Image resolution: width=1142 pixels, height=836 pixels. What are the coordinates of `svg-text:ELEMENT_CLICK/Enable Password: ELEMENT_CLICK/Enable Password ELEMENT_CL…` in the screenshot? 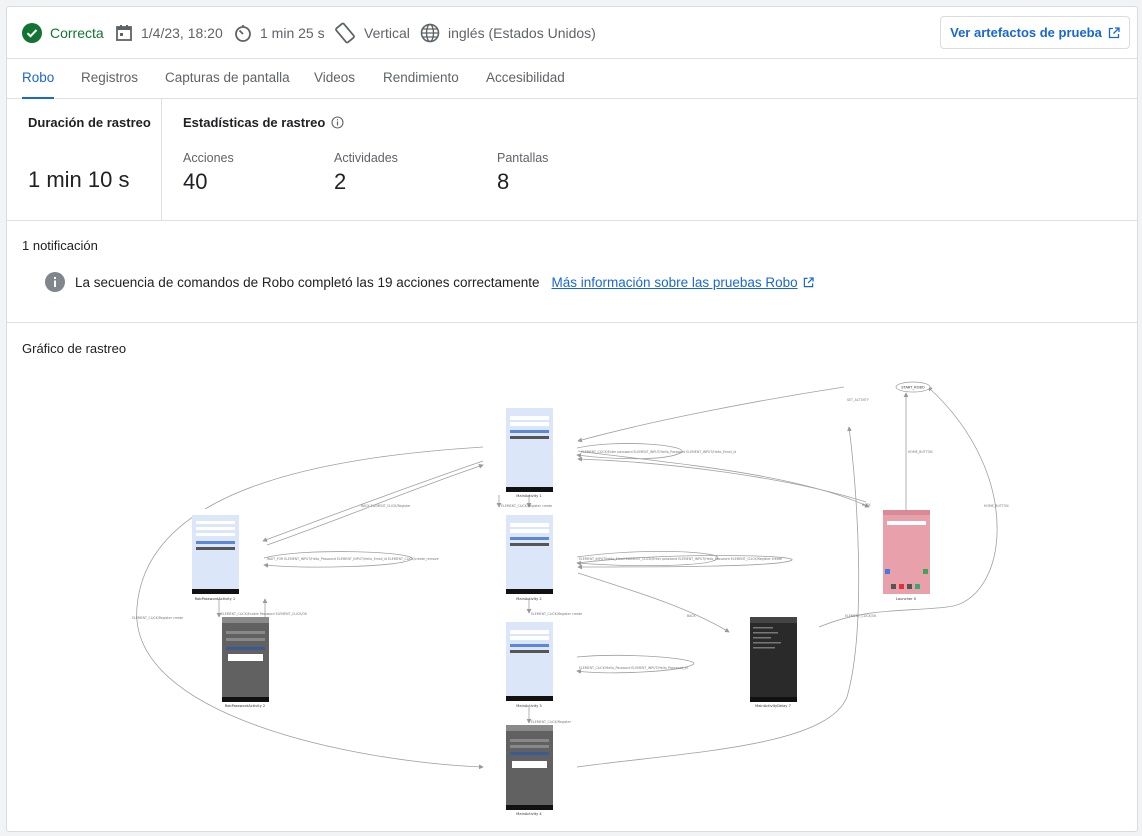 It's located at (264, 614).